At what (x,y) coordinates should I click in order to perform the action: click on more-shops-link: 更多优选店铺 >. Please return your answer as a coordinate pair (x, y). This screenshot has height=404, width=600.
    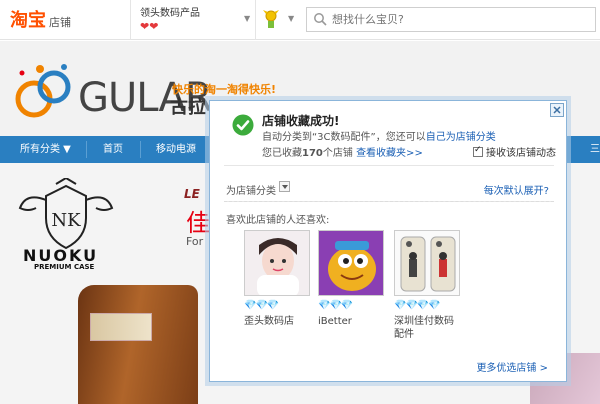
    Looking at the image, I should click on (512, 366).